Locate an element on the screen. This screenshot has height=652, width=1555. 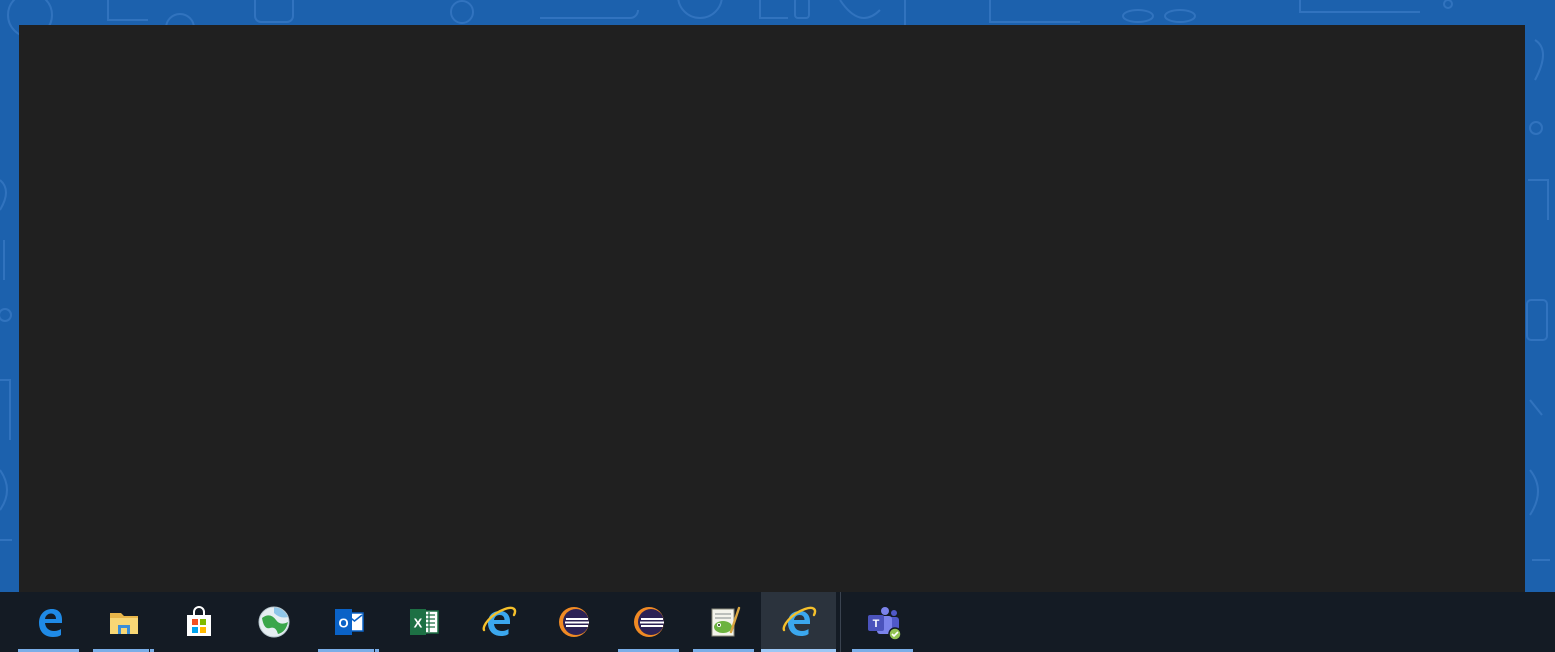
microsoft-store-icon is located at coordinates (198, 621).